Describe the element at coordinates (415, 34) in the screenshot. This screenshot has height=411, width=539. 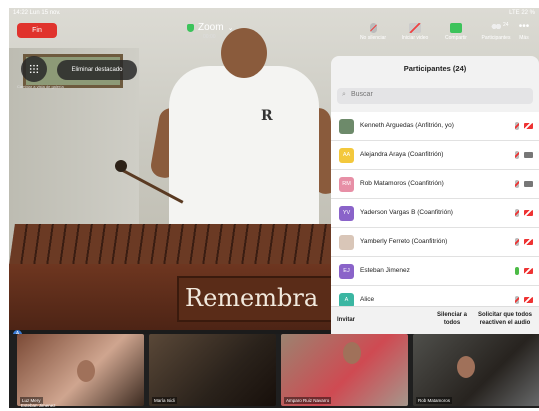
I see `start-video-button: Iniciar video` at that location.